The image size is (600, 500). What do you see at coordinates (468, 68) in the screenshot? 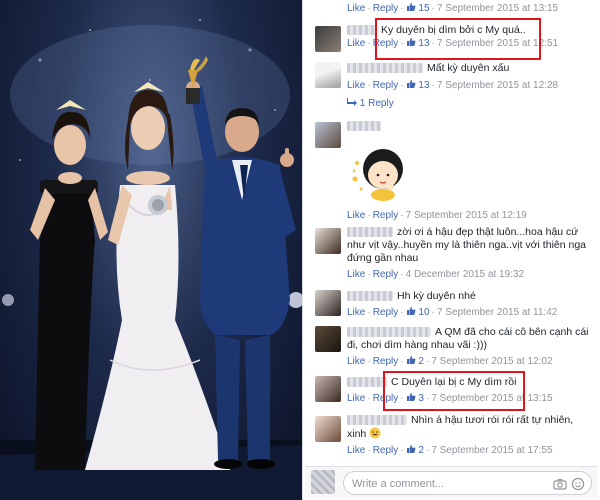
I see `comment-text: Mất kỳ duyên xấu` at bounding box center [468, 68].